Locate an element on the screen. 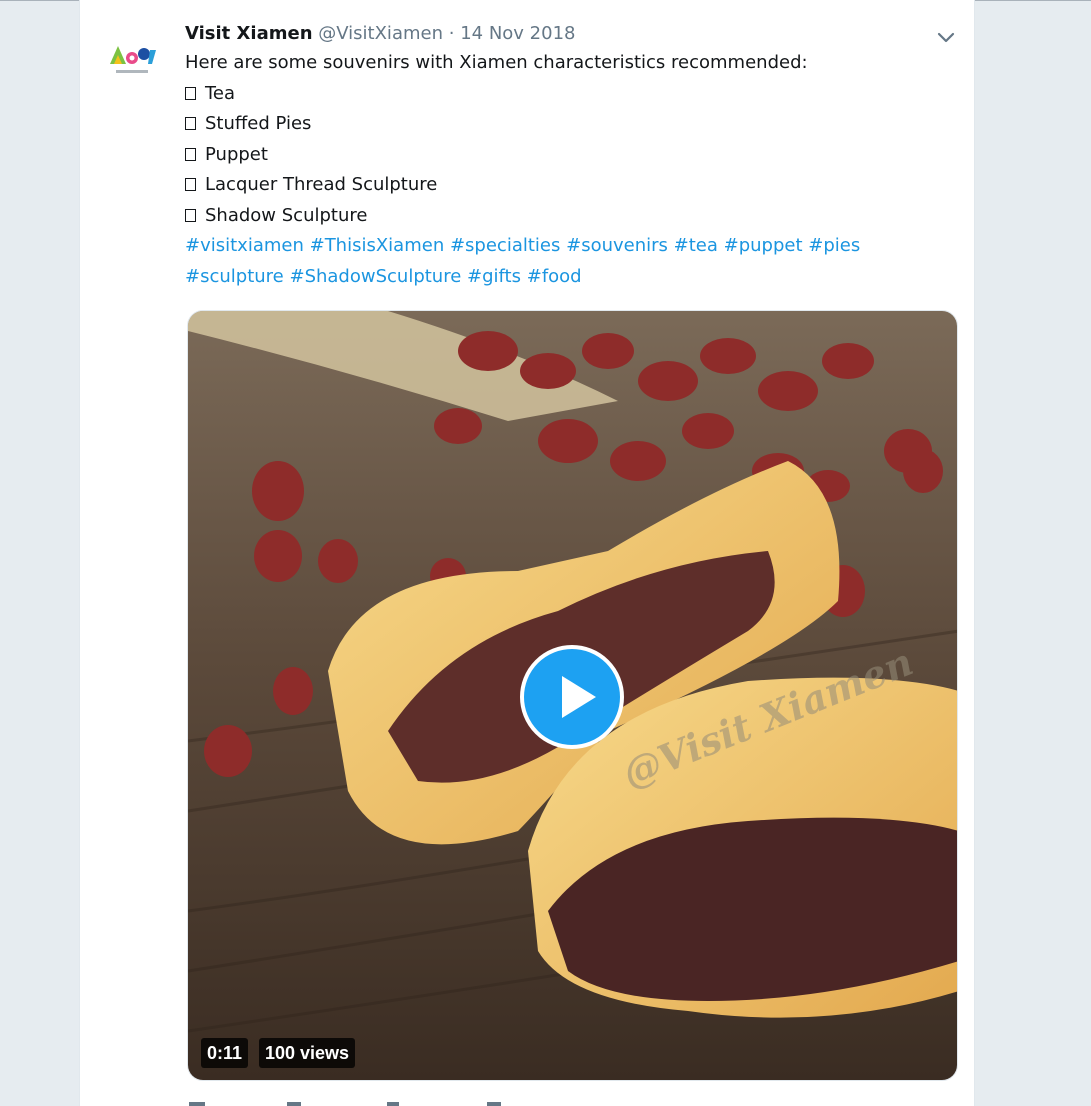  list-item-label: Shadow Sculpture is located at coordinates (286, 215).